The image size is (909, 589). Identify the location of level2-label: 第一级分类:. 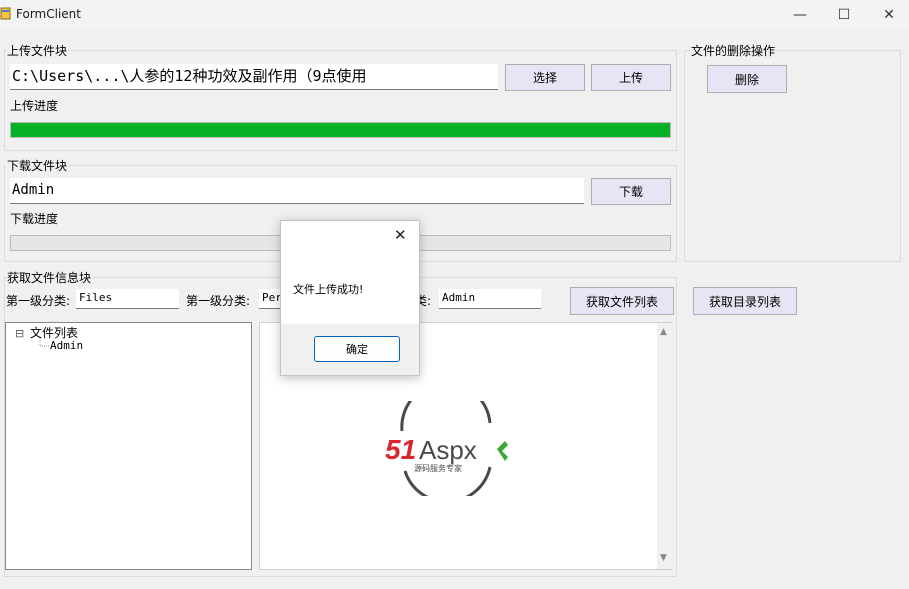
(218, 301).